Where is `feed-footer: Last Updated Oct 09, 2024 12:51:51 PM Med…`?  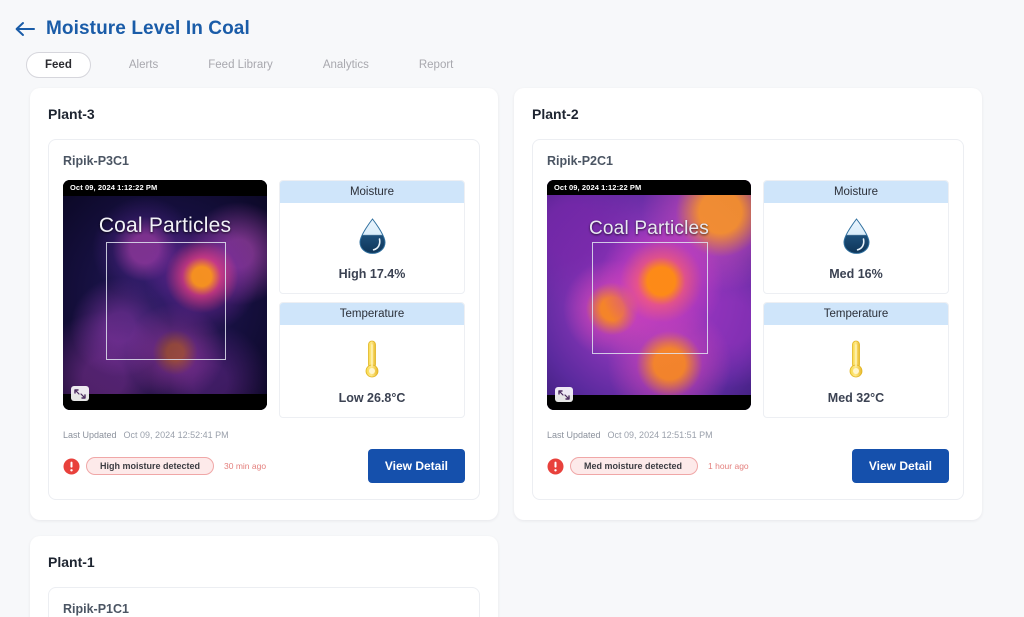 feed-footer: Last Updated Oct 09, 2024 12:51:51 PM Med… is located at coordinates (748, 456).